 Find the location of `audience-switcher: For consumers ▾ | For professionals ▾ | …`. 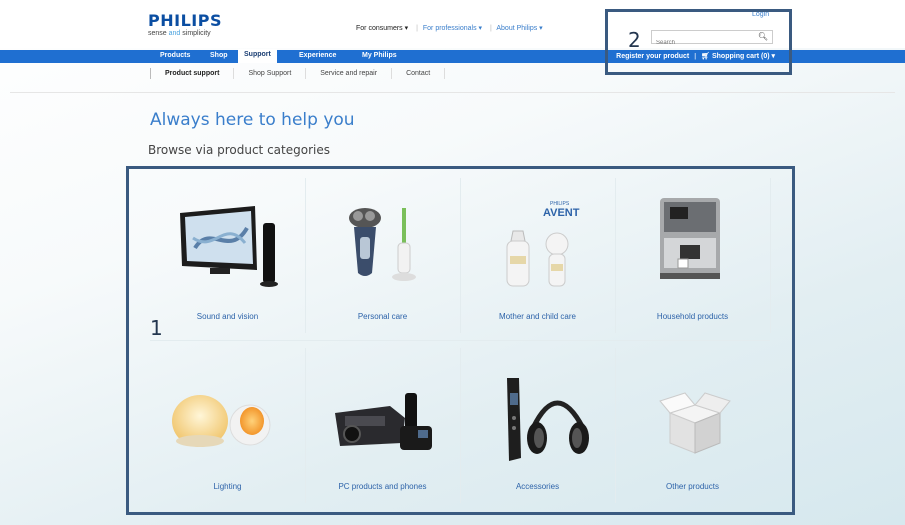

audience-switcher: For consumers ▾ | For professionals ▾ | … is located at coordinates (449, 28).